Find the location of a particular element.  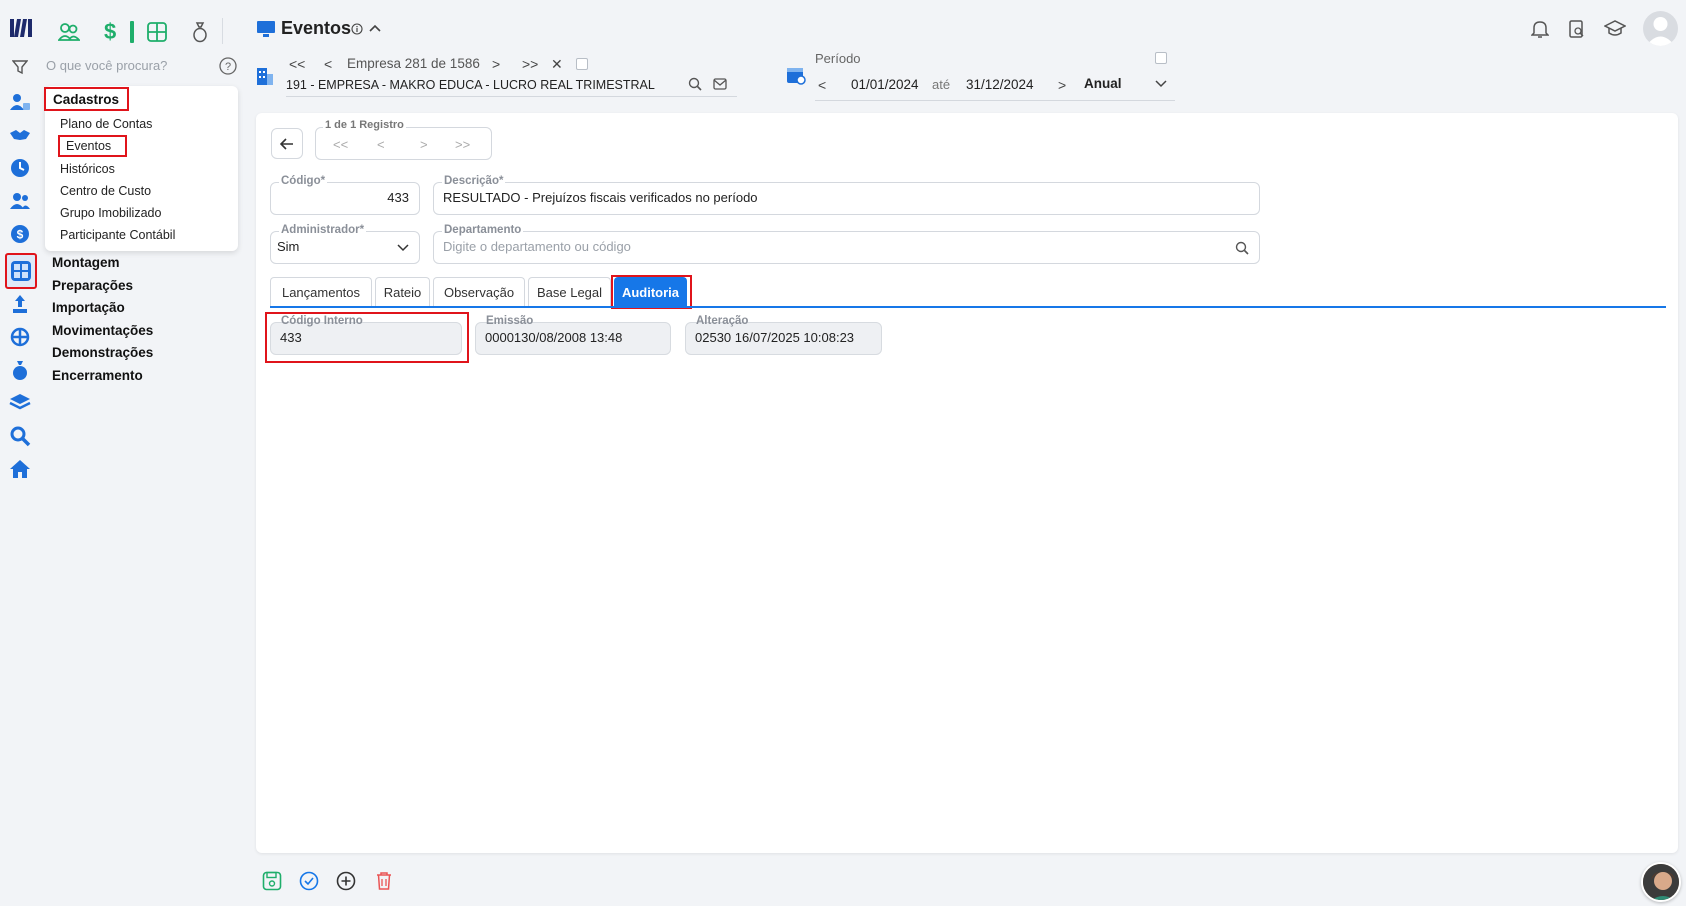

administrador-value: Sim is located at coordinates (288, 246).